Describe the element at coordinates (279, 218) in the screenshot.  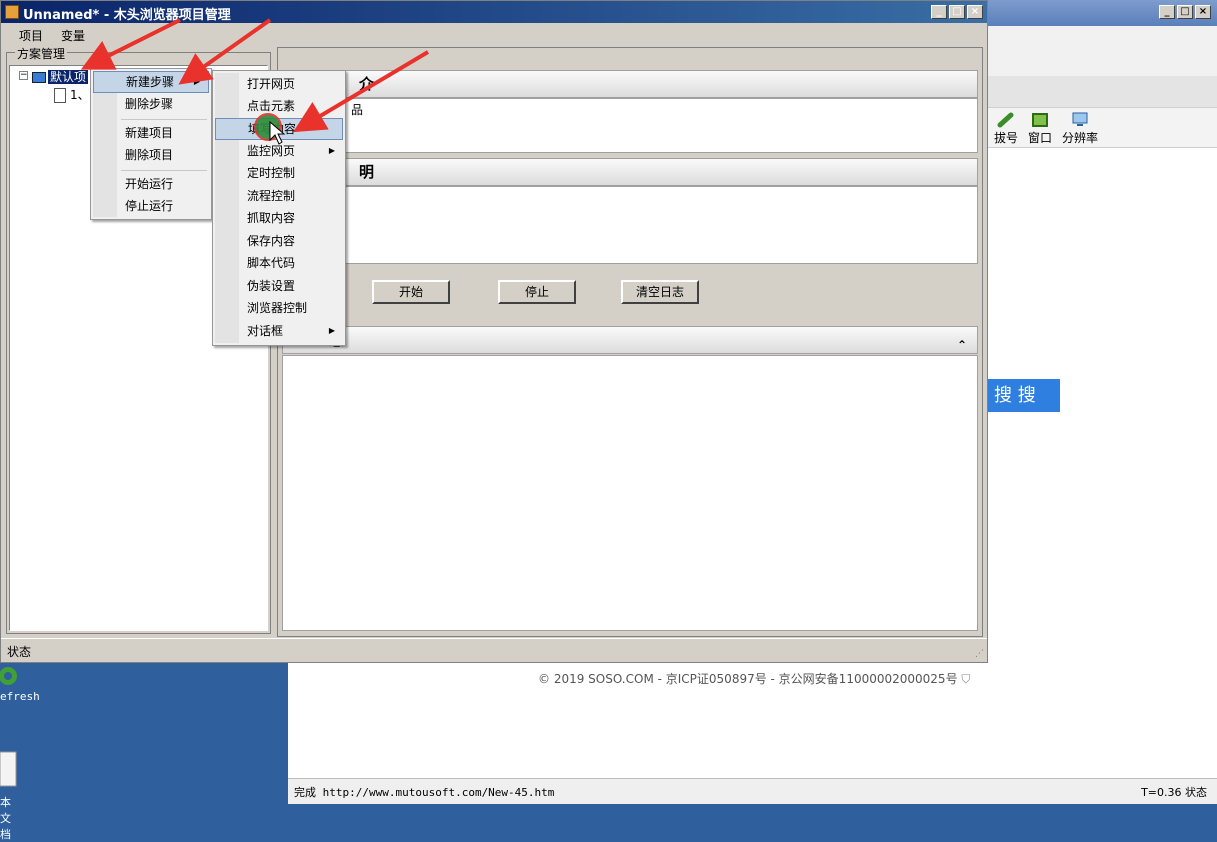
I see `submenu-scrape-content: 抓取内容` at that location.